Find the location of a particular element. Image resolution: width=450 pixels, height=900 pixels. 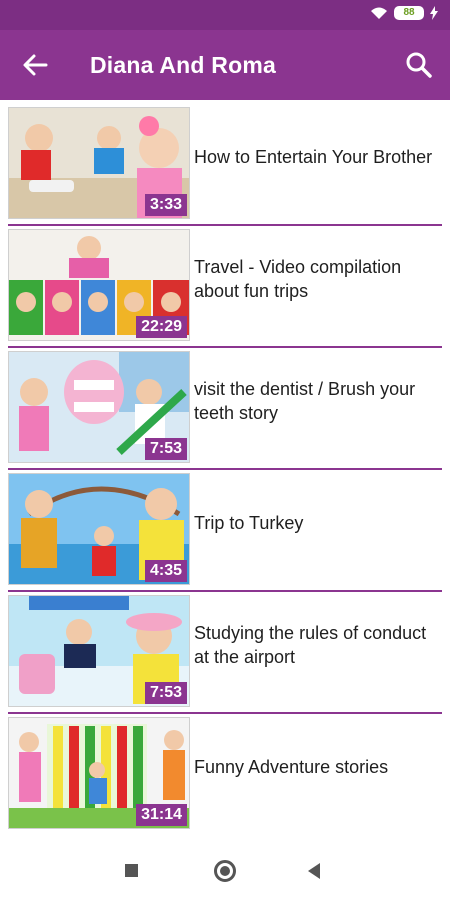

video-thumbnail: 22:29 is located at coordinates (99, 285).